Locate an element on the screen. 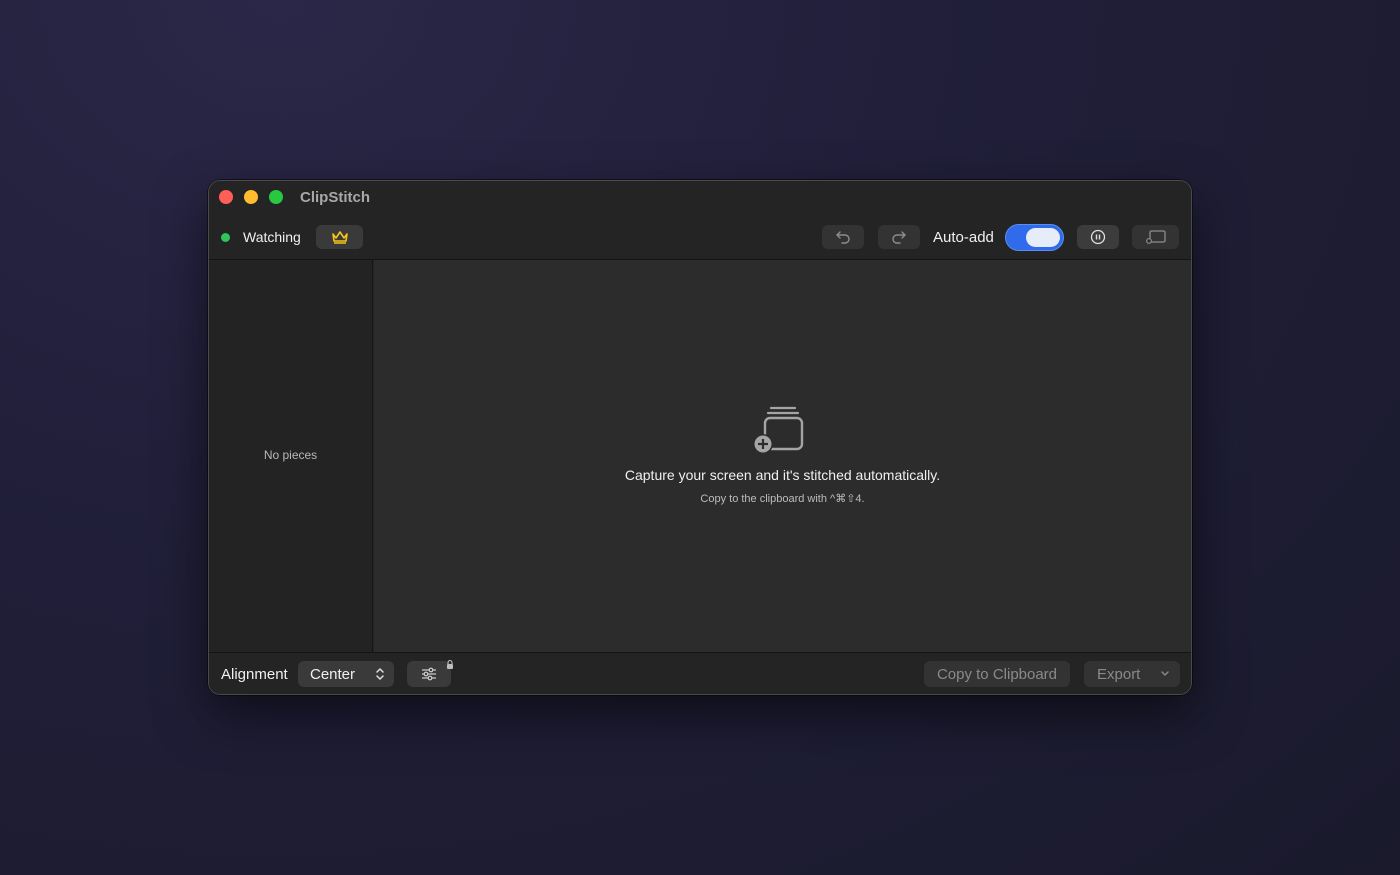 The image size is (1400, 875). window-title: ClipStitch is located at coordinates (335, 197).